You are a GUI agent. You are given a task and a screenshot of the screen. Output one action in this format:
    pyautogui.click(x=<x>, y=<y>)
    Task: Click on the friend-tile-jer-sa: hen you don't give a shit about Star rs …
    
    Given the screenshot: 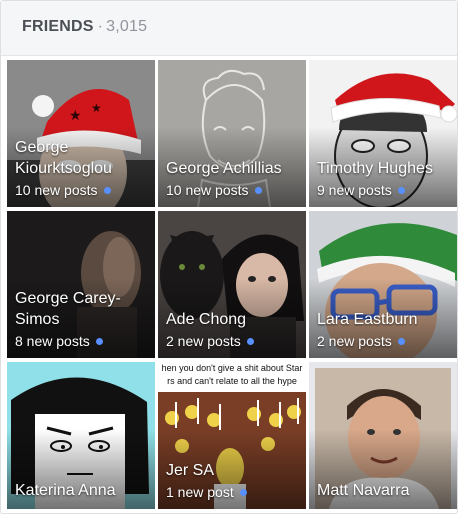 What is the action you would take?
    pyautogui.click(x=232, y=435)
    